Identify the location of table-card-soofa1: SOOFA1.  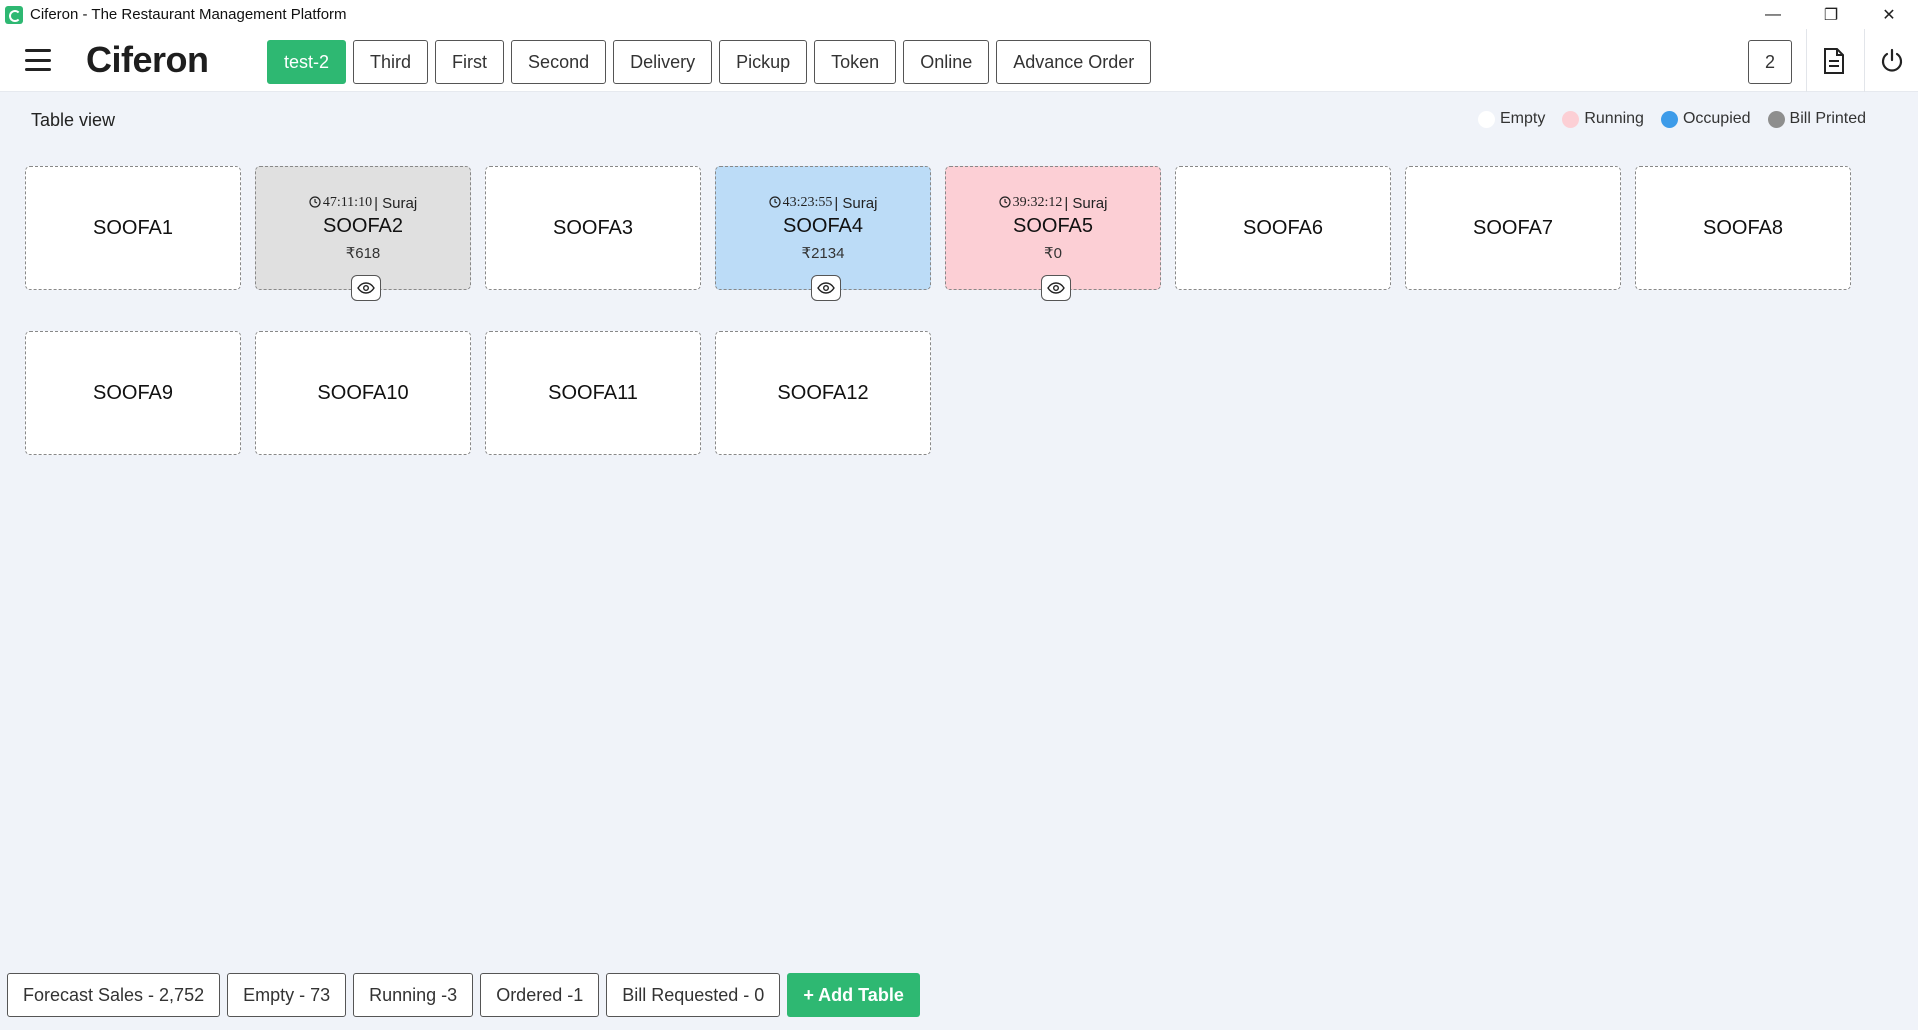
(133, 228).